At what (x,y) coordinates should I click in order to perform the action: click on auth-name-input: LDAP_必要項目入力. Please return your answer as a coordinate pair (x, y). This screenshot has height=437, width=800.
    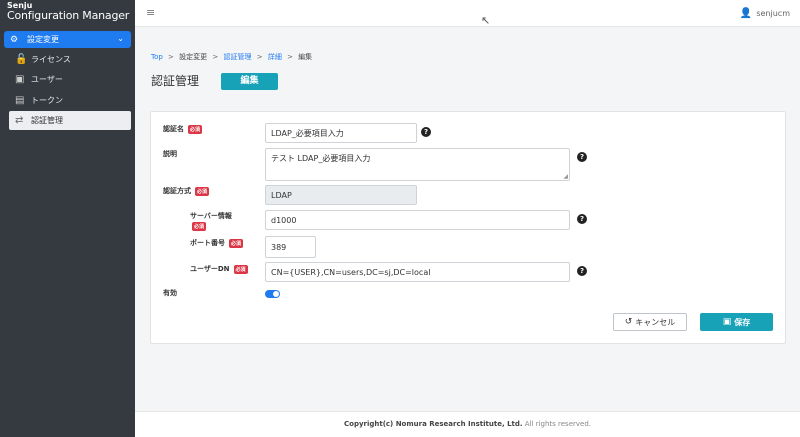
    Looking at the image, I should click on (341, 133).